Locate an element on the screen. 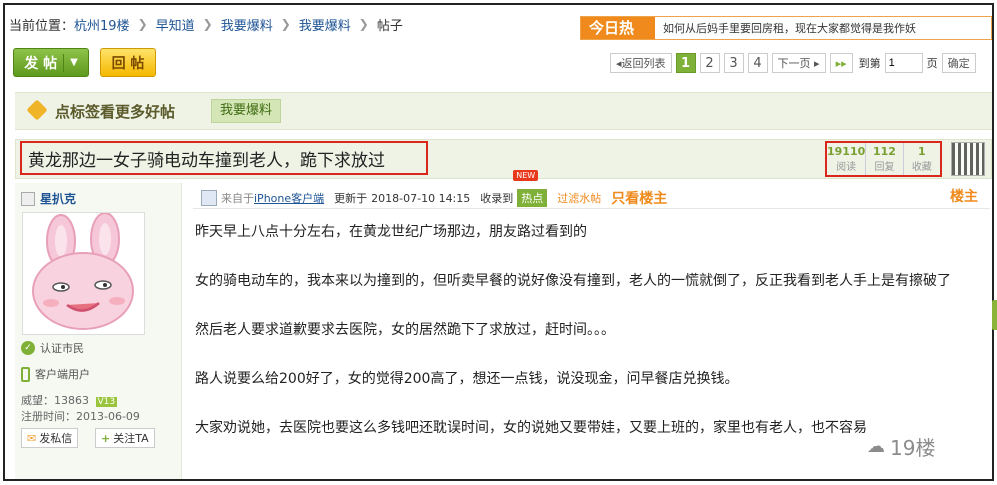 This screenshot has width=997, height=485. user-icon is located at coordinates (28, 198).